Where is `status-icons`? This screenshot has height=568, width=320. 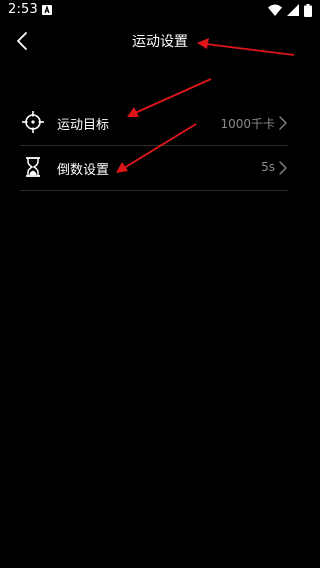
status-icons is located at coordinates (290, 10).